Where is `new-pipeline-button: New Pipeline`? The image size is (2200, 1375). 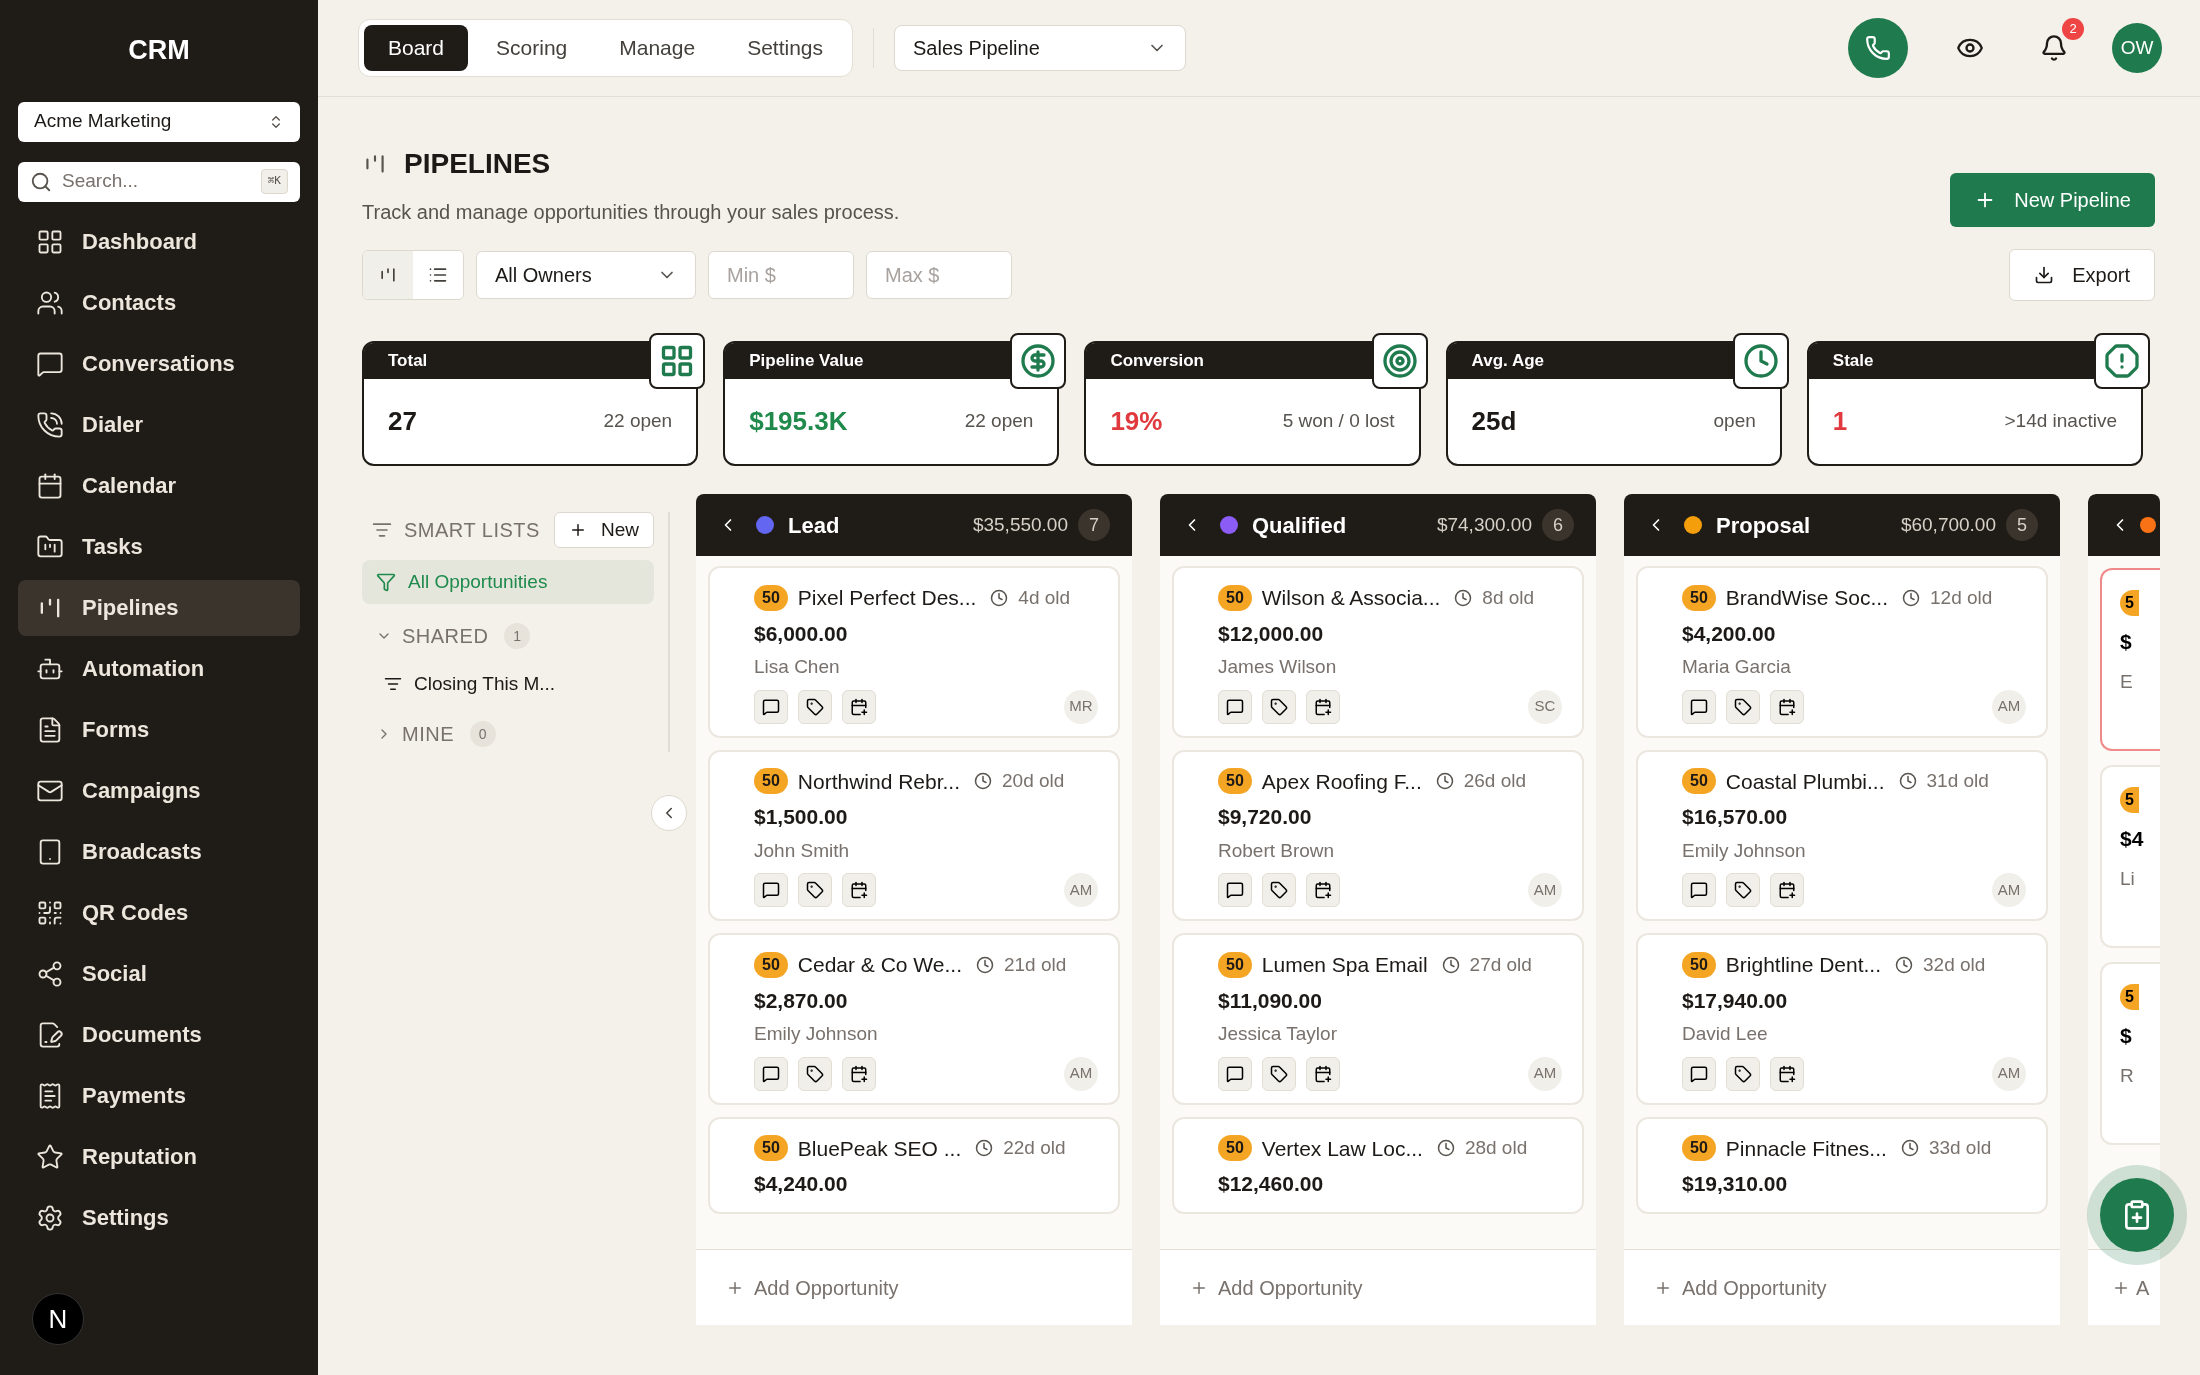 new-pipeline-button: New Pipeline is located at coordinates (2052, 200).